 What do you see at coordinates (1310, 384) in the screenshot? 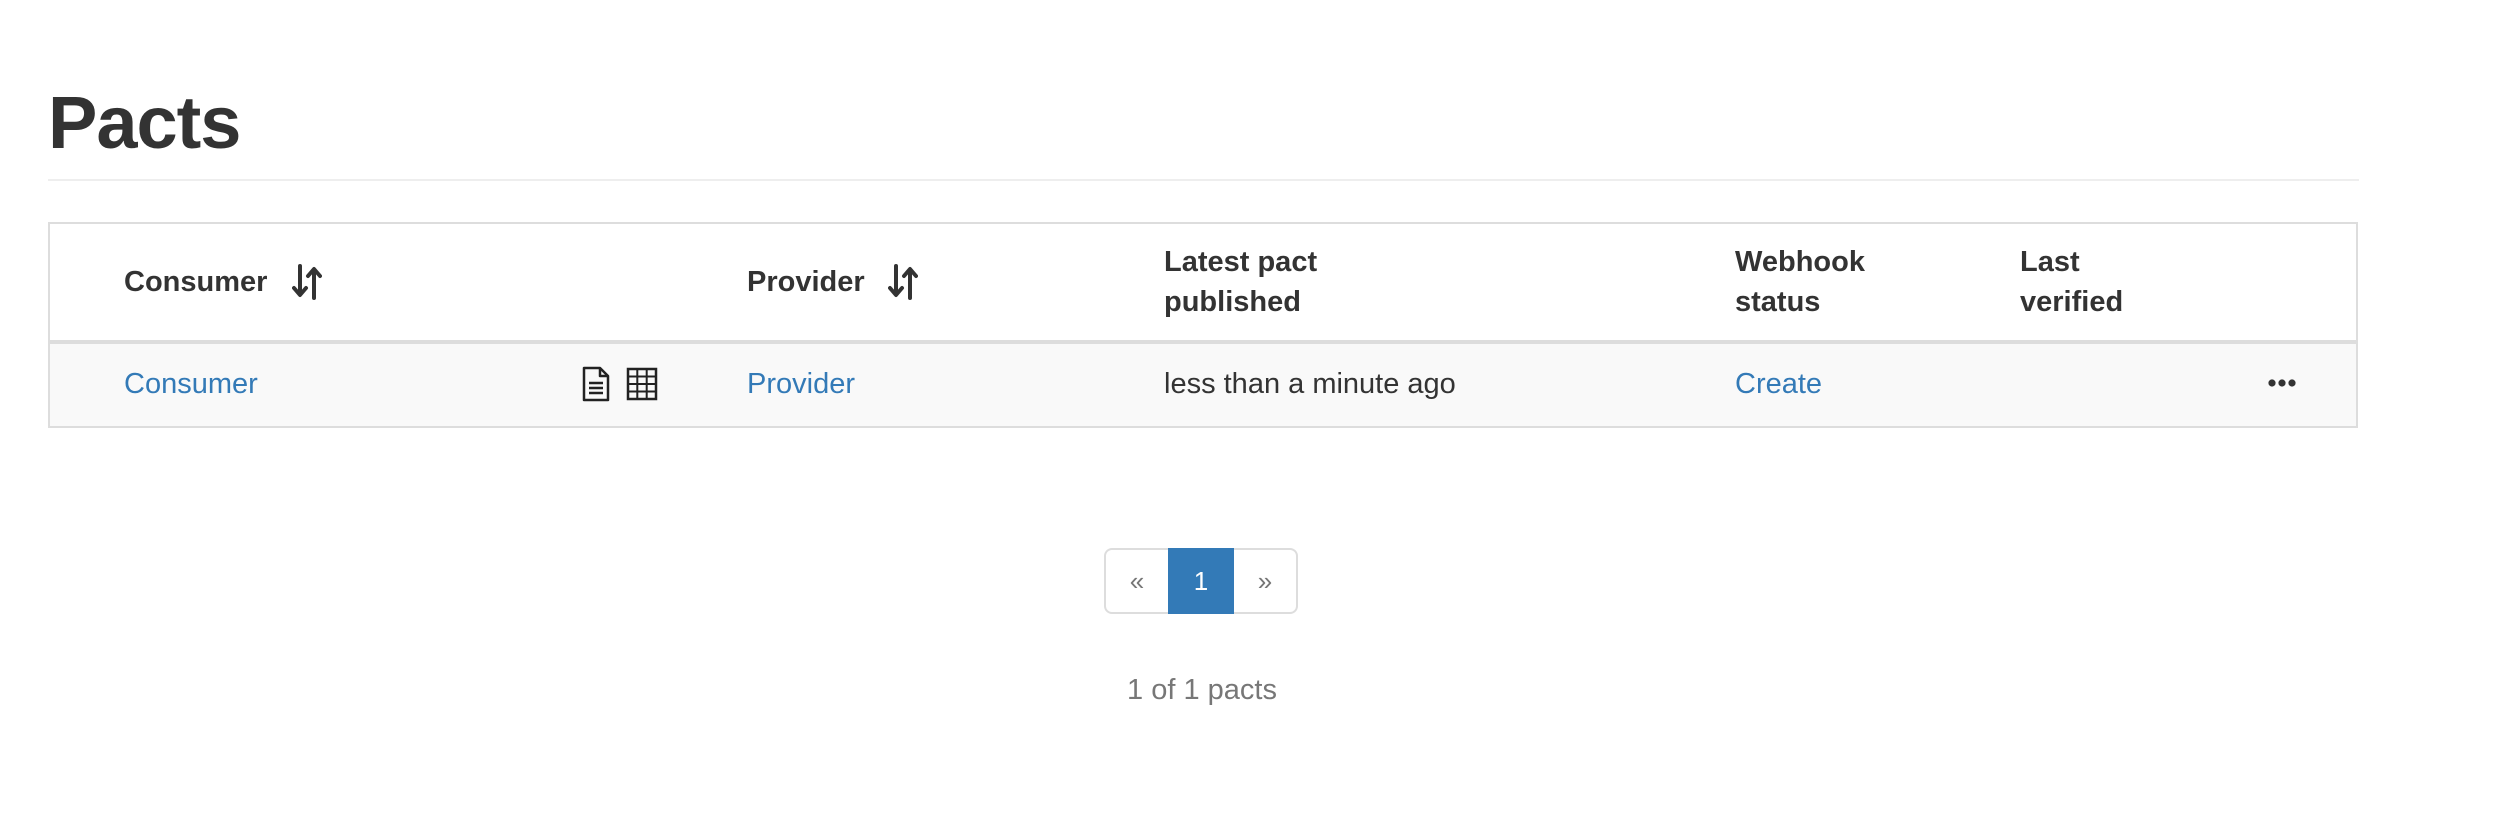
I see `latest-pact-published-value: less than a minute ago` at bounding box center [1310, 384].